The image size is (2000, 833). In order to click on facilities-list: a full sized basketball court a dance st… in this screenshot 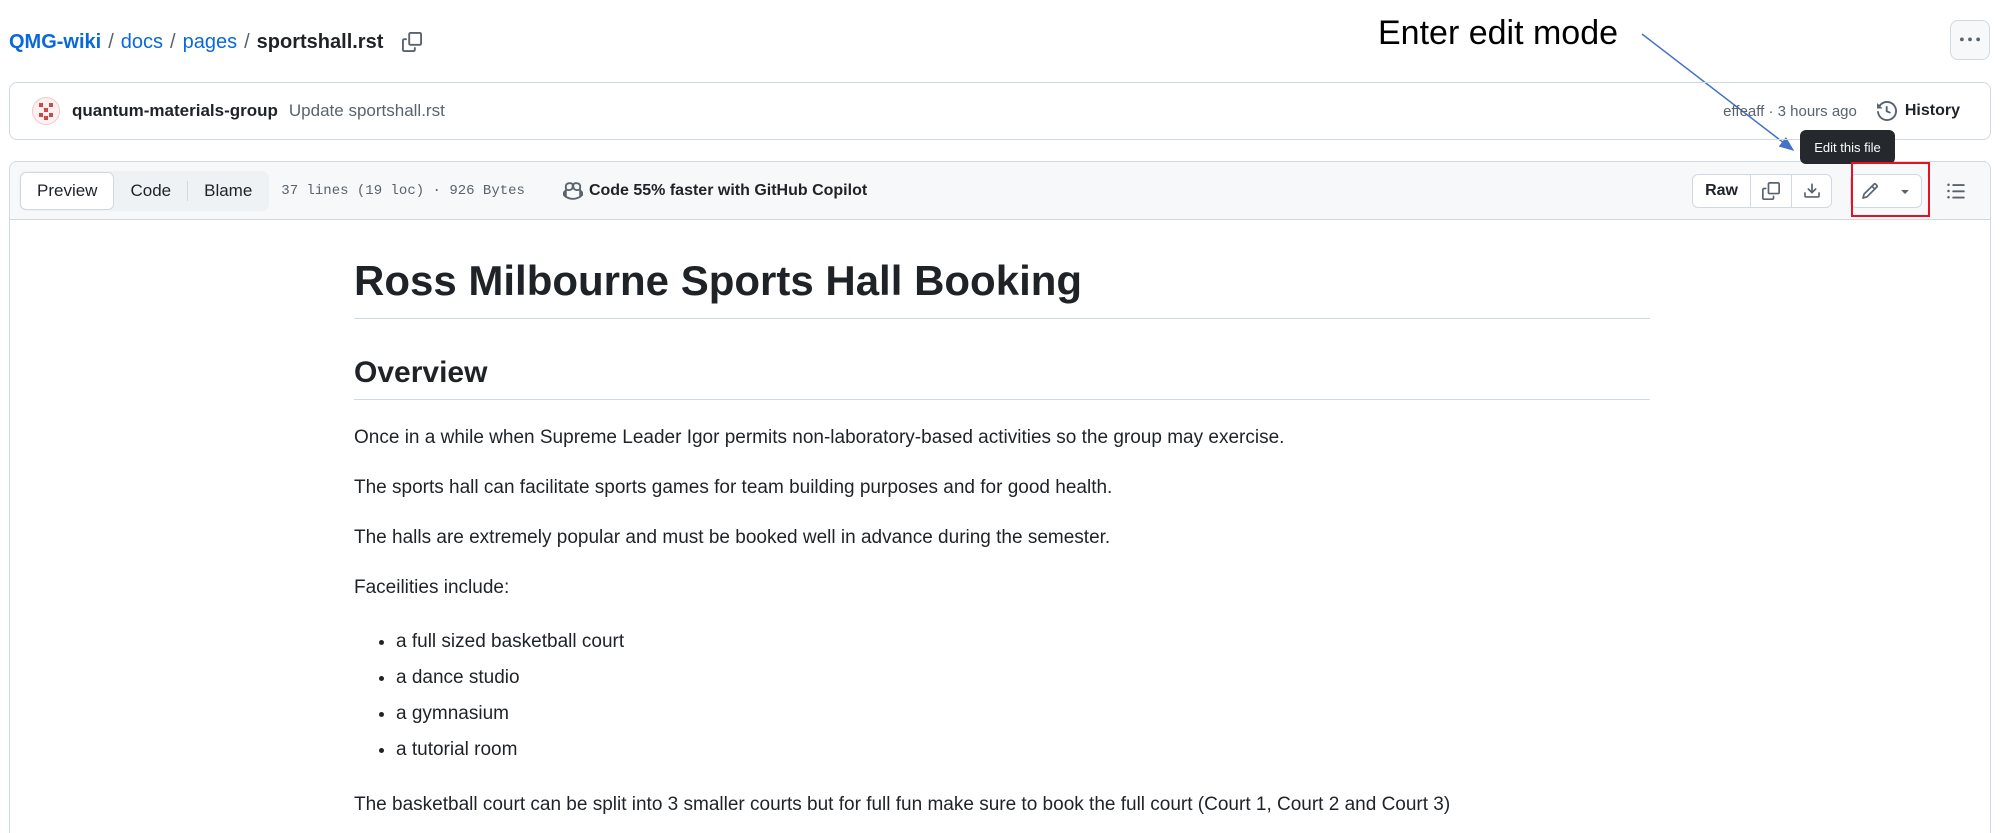, I will do `click(1002, 696)`.